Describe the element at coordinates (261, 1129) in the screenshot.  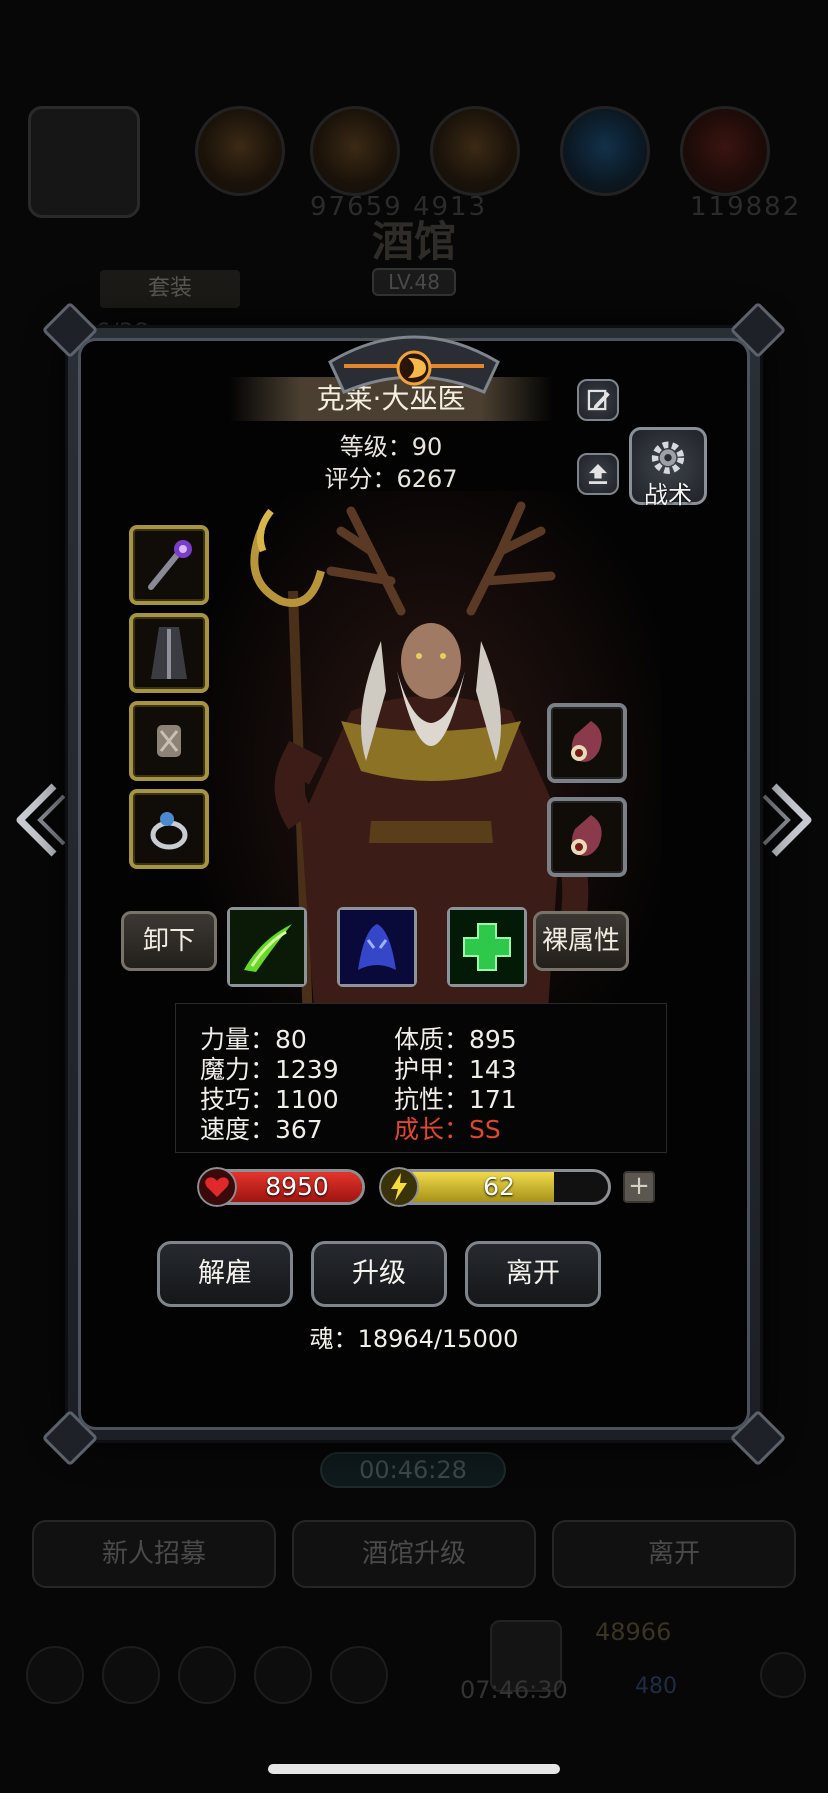
I see `stat-speed: 速度：367` at that location.